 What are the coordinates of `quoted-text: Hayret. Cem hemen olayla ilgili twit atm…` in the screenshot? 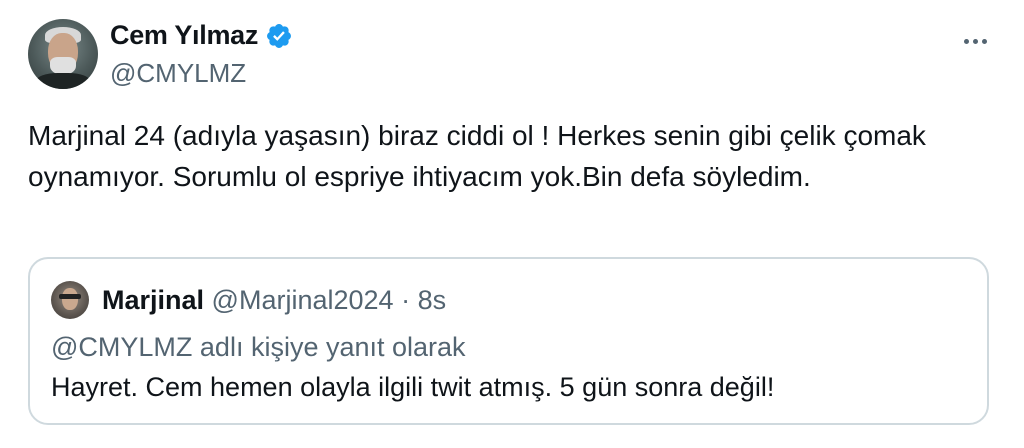 It's located at (413, 387).